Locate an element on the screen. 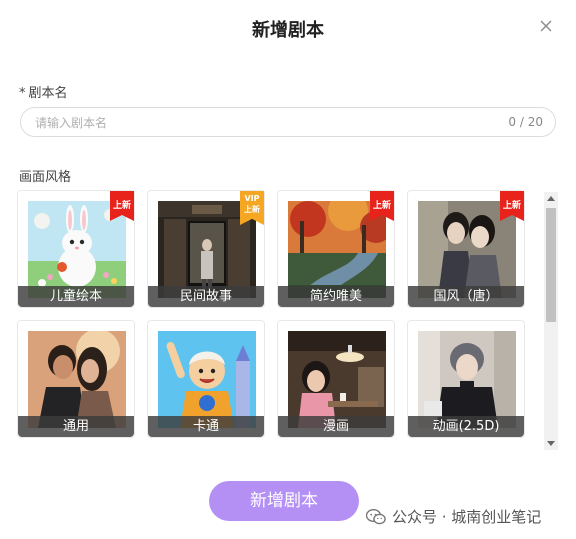 This screenshot has height=539, width=576. script-name-input is located at coordinates (255, 123).